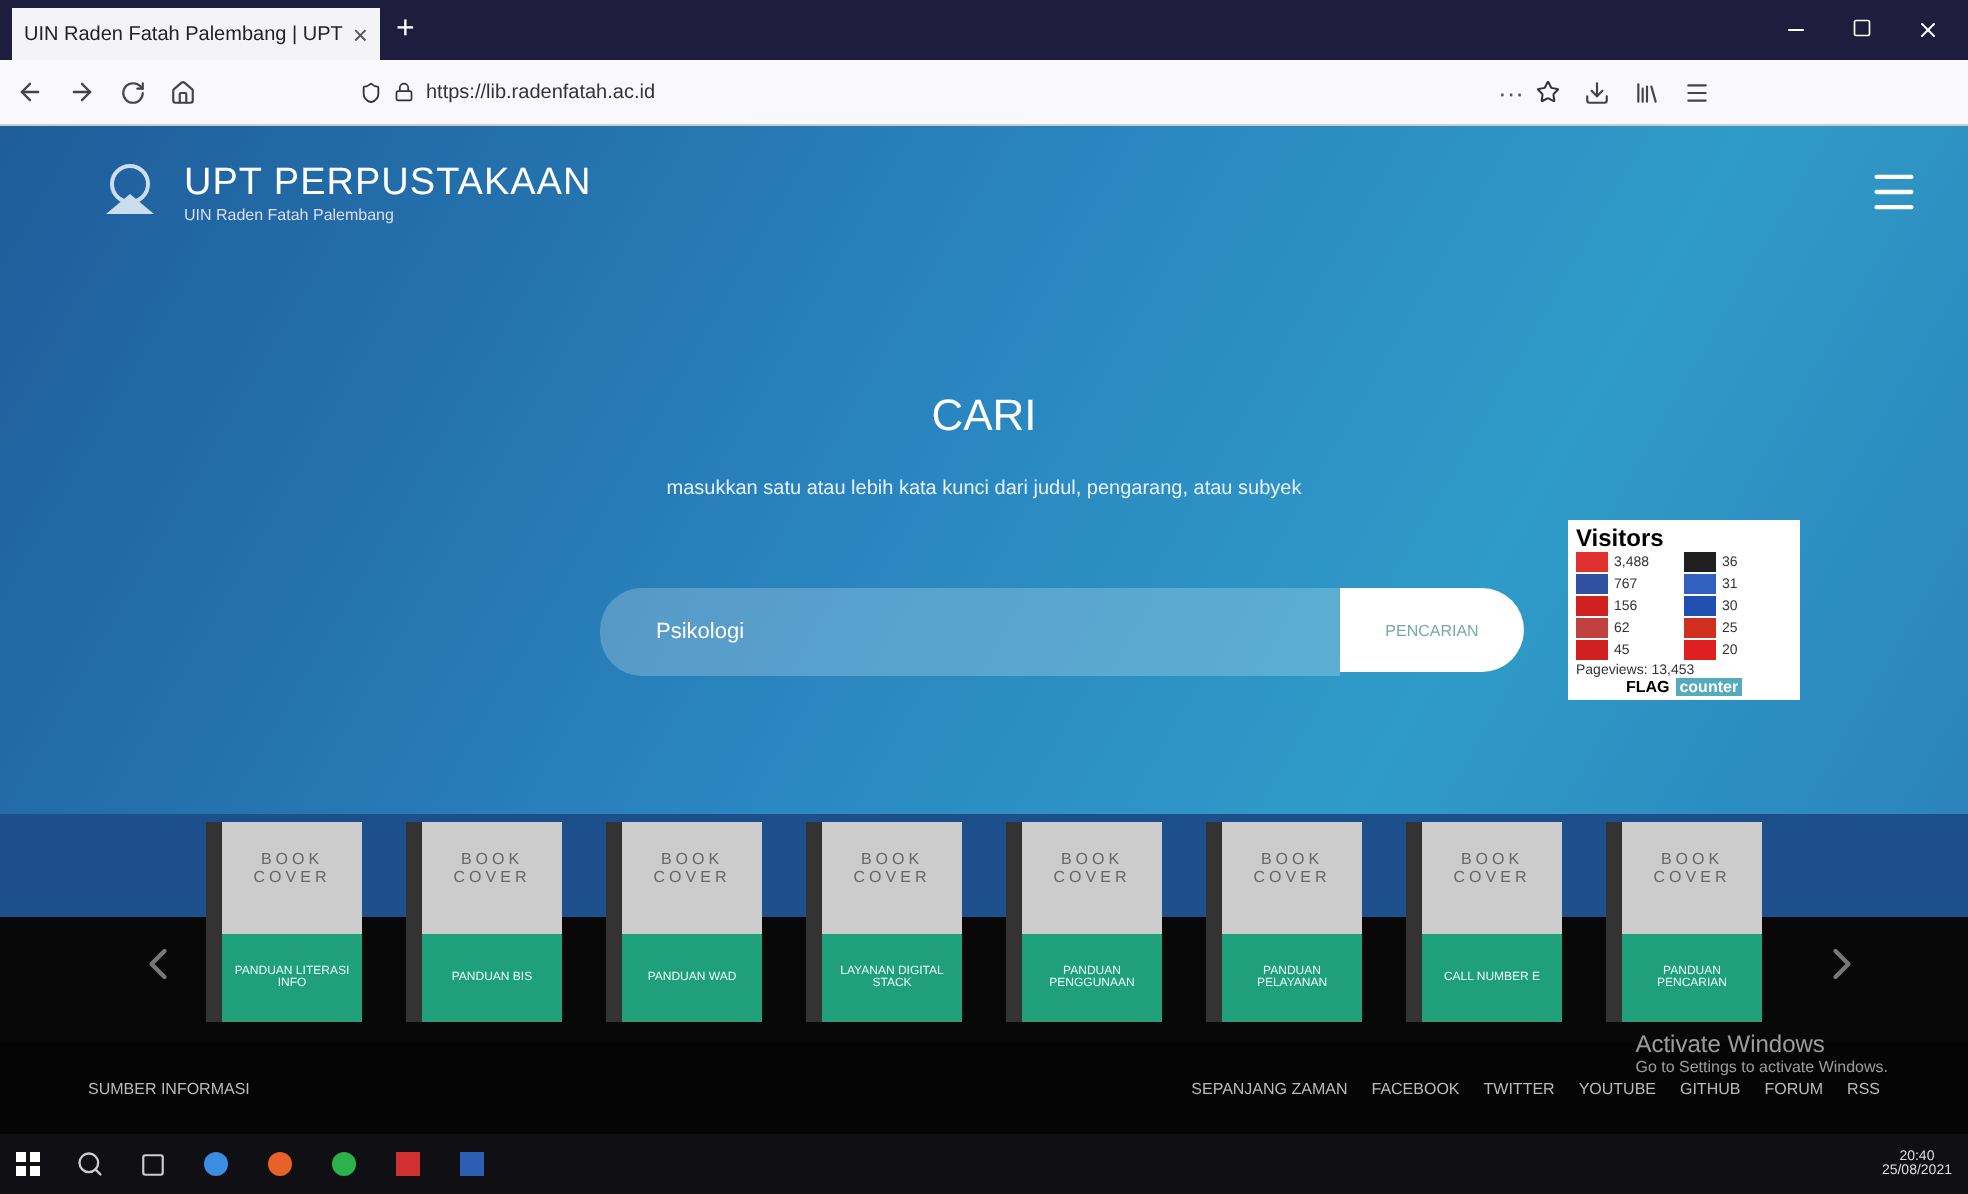 This screenshot has height=1194, width=1968. I want to click on lock-icon, so click(404, 92).